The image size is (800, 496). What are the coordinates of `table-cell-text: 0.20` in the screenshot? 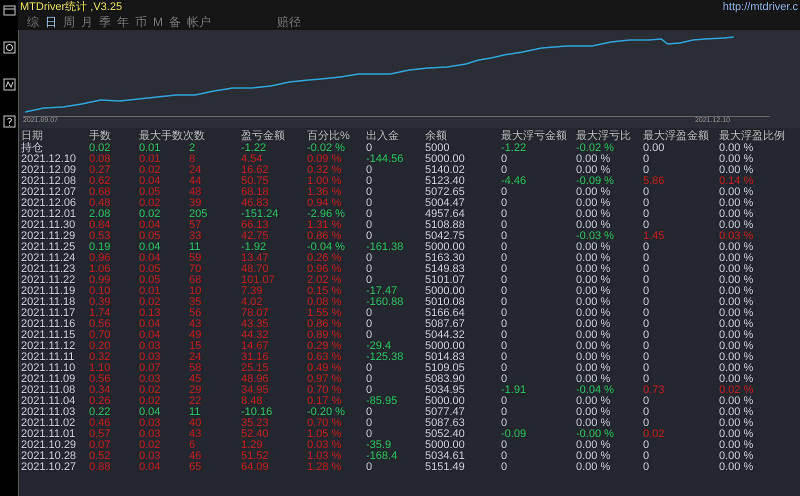 It's located at (100, 346).